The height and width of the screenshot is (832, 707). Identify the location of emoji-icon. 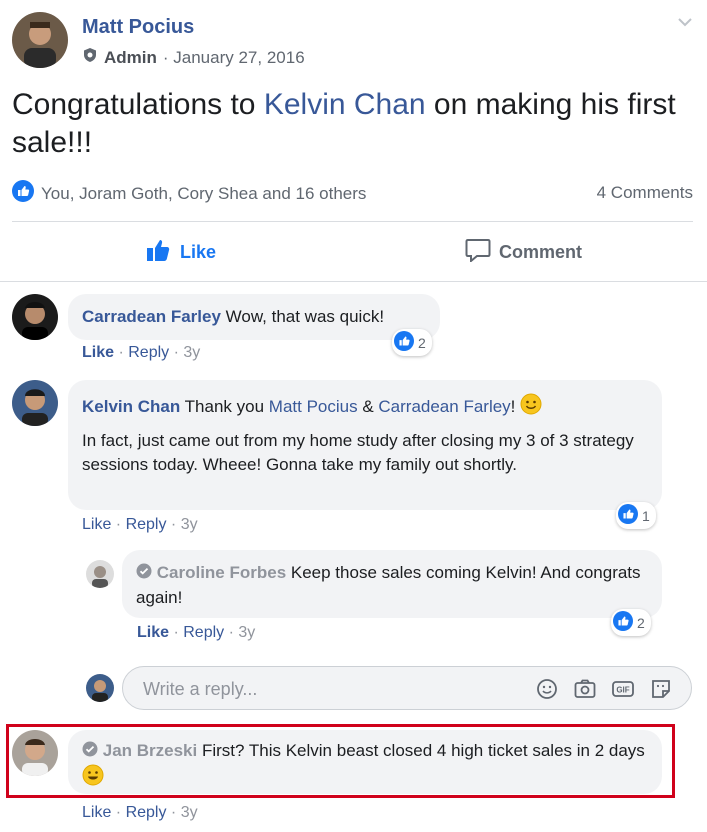
(547, 691).